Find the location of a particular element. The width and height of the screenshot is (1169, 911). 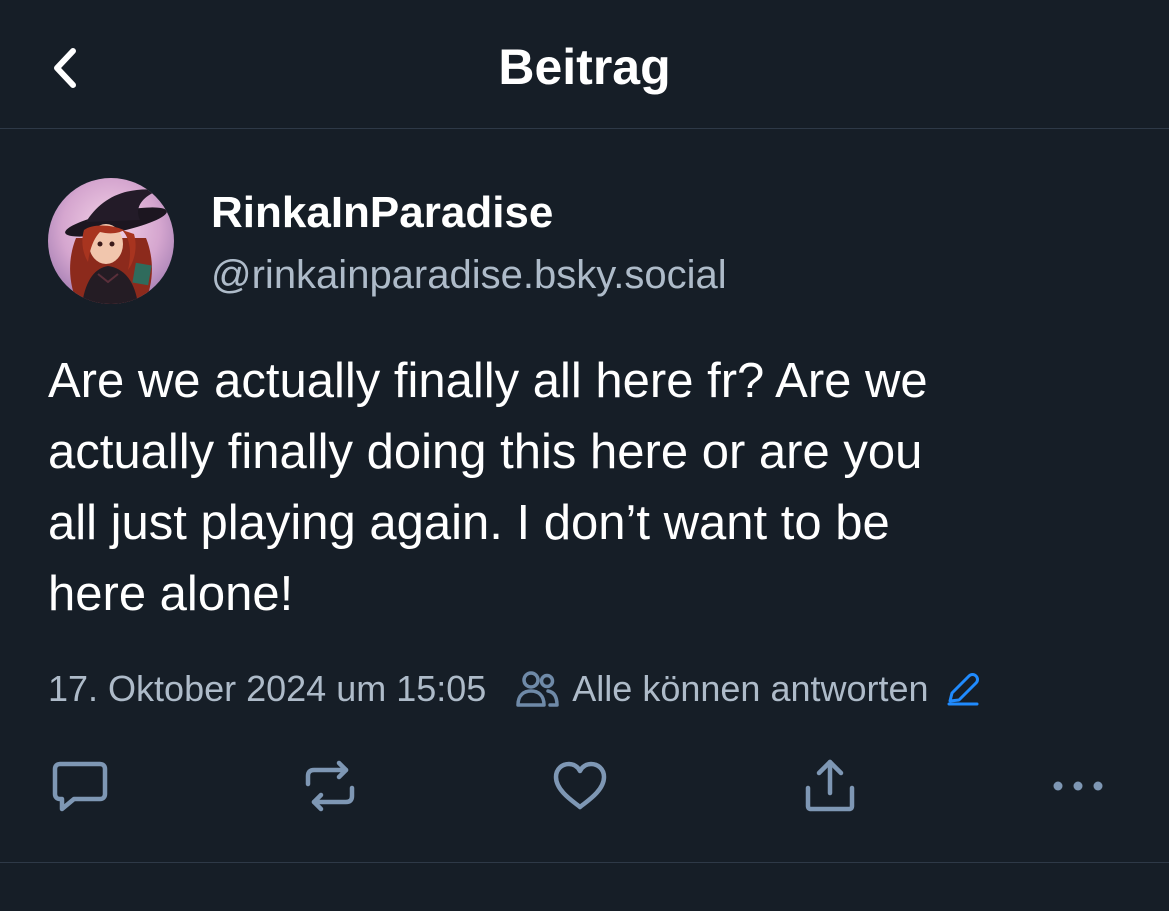

share-icon is located at coordinates (830, 785).